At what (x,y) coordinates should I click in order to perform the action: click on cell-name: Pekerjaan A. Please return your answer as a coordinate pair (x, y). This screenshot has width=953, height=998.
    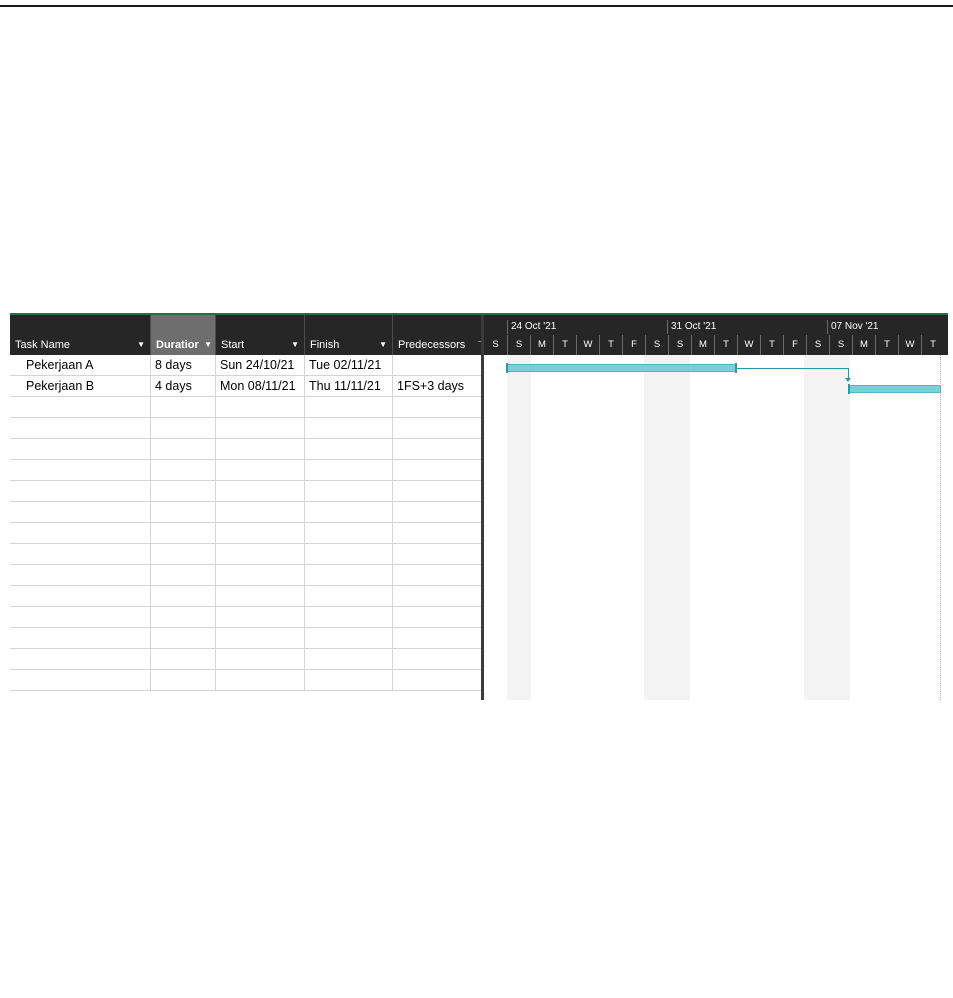
    Looking at the image, I should click on (80, 365).